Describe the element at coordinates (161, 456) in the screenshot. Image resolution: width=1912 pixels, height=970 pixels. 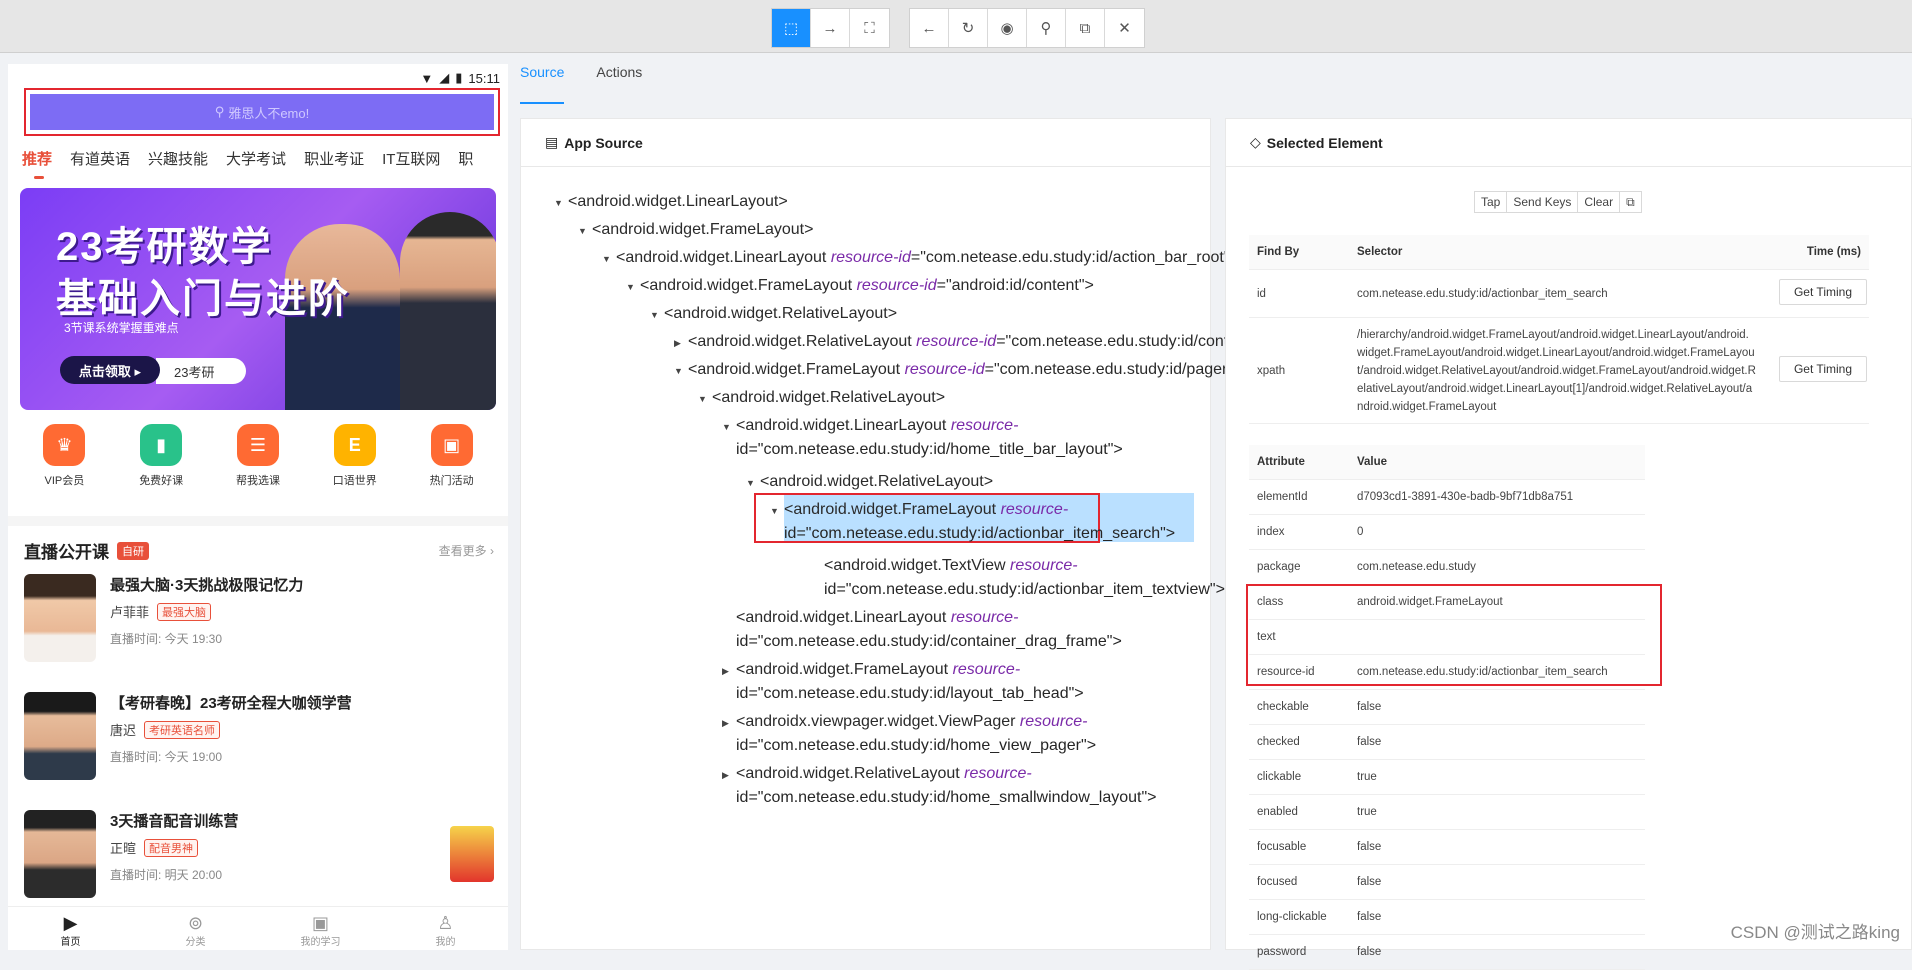
I see `quick-entry-free: ▮ 免费好课` at that location.